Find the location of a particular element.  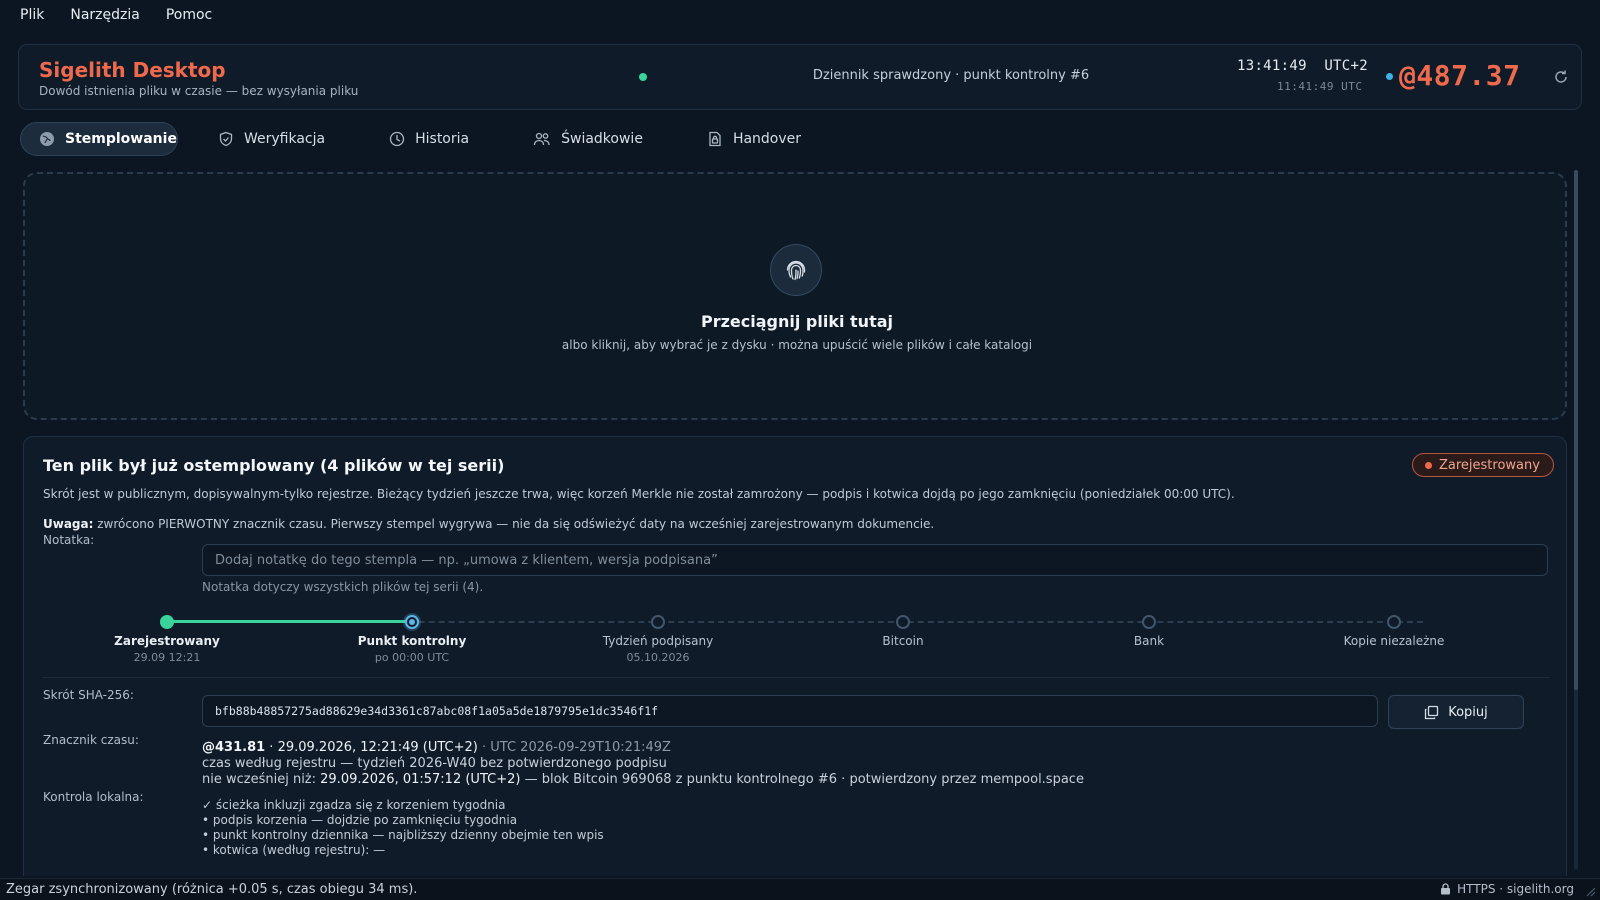

clock-icon is located at coordinates (397, 139).